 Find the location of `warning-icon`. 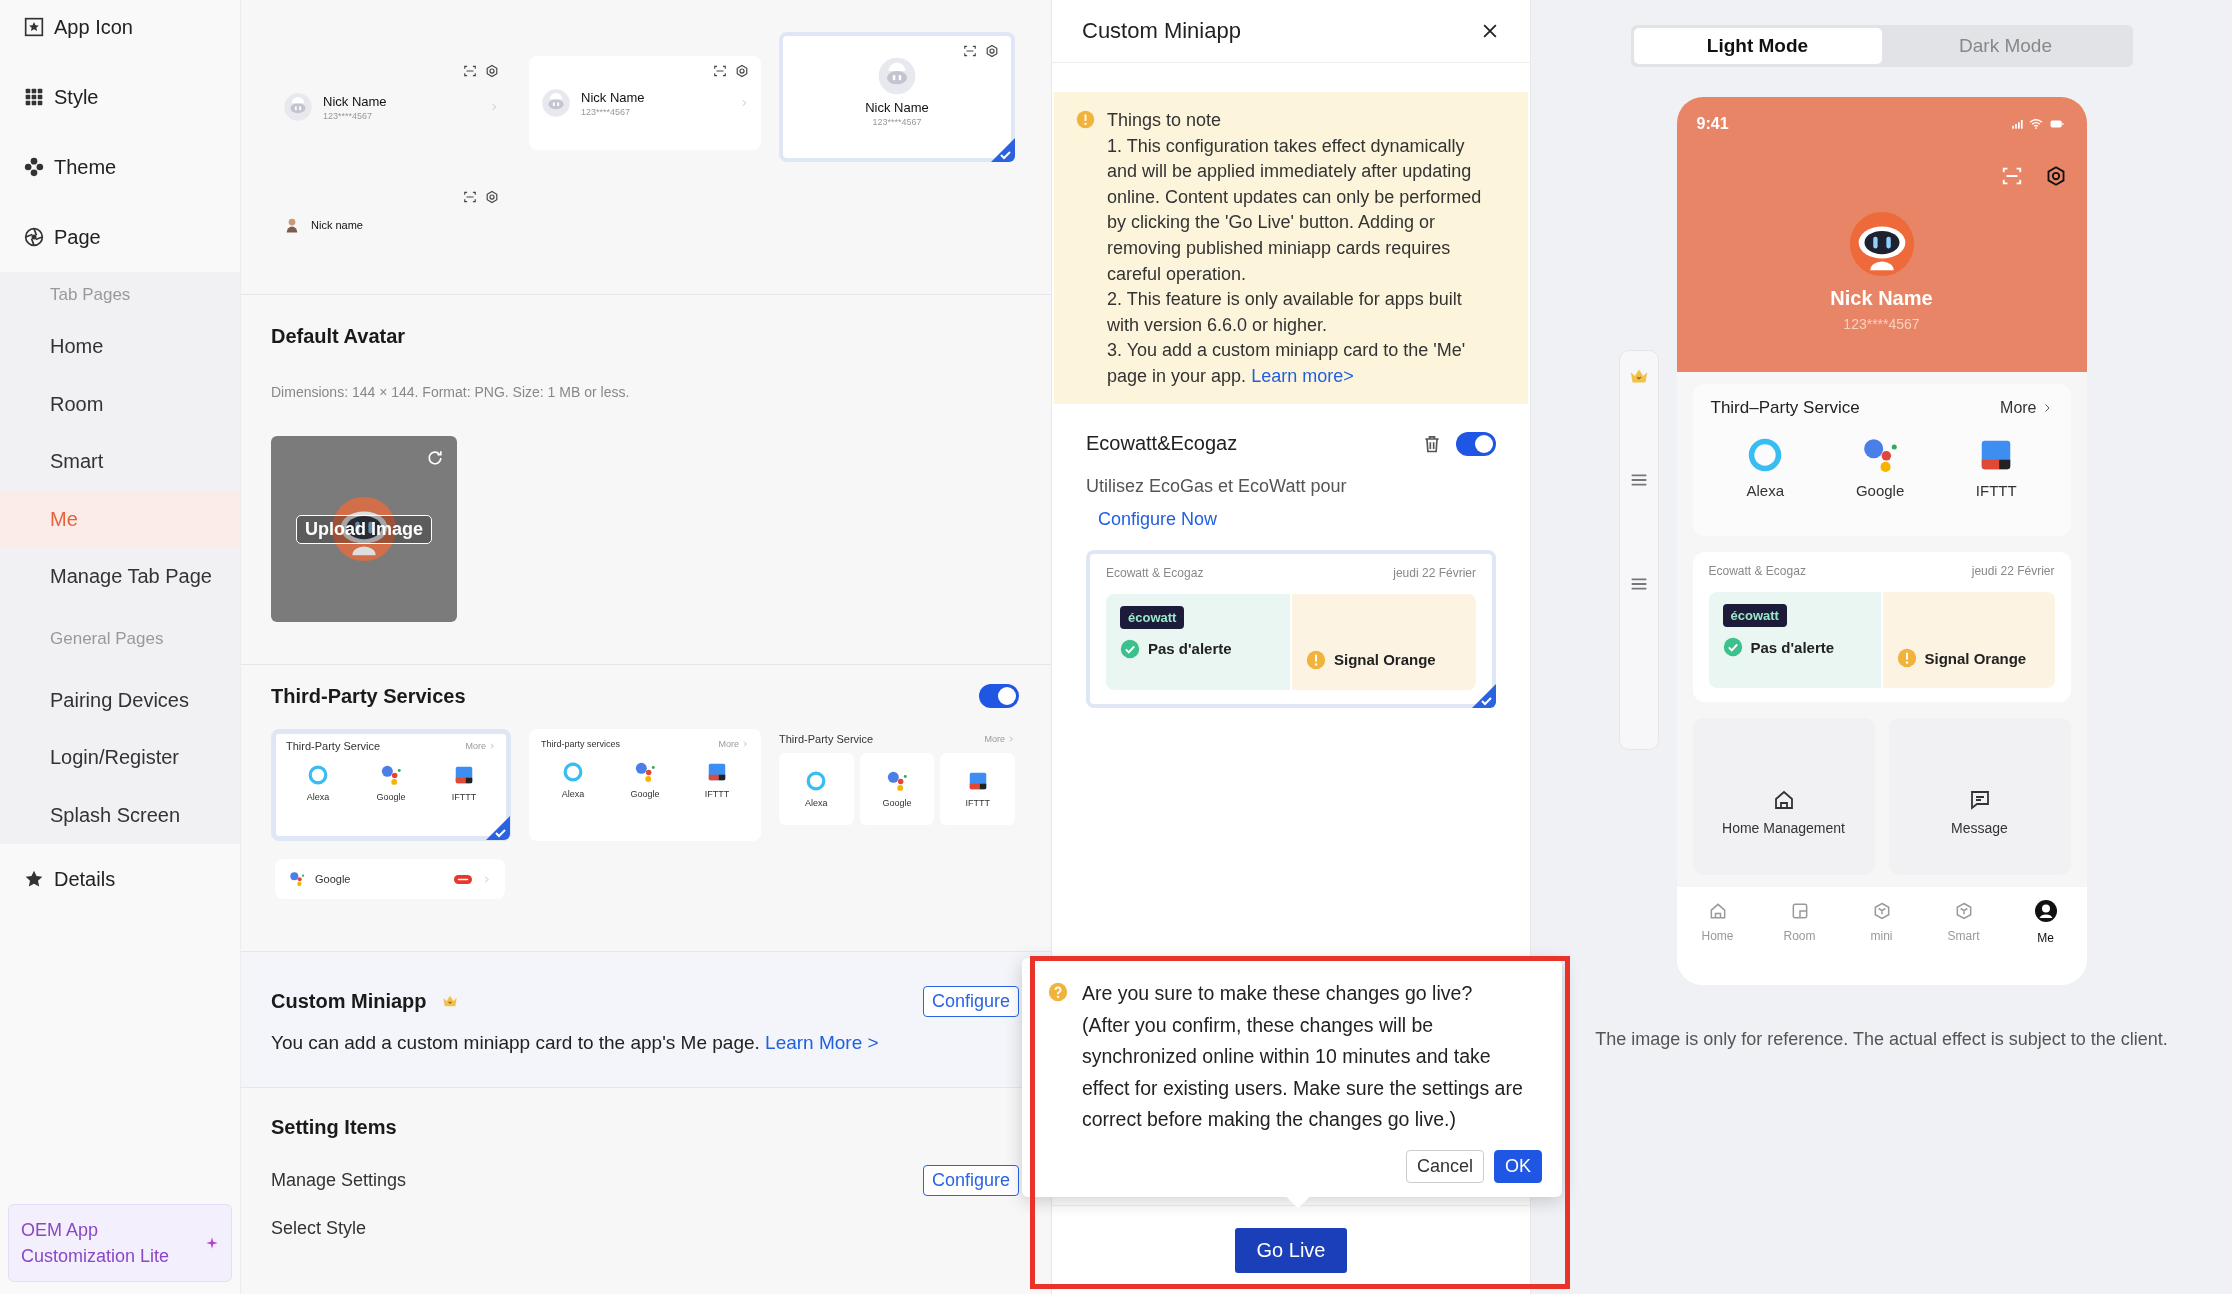

warning-icon is located at coordinates (1906, 658).